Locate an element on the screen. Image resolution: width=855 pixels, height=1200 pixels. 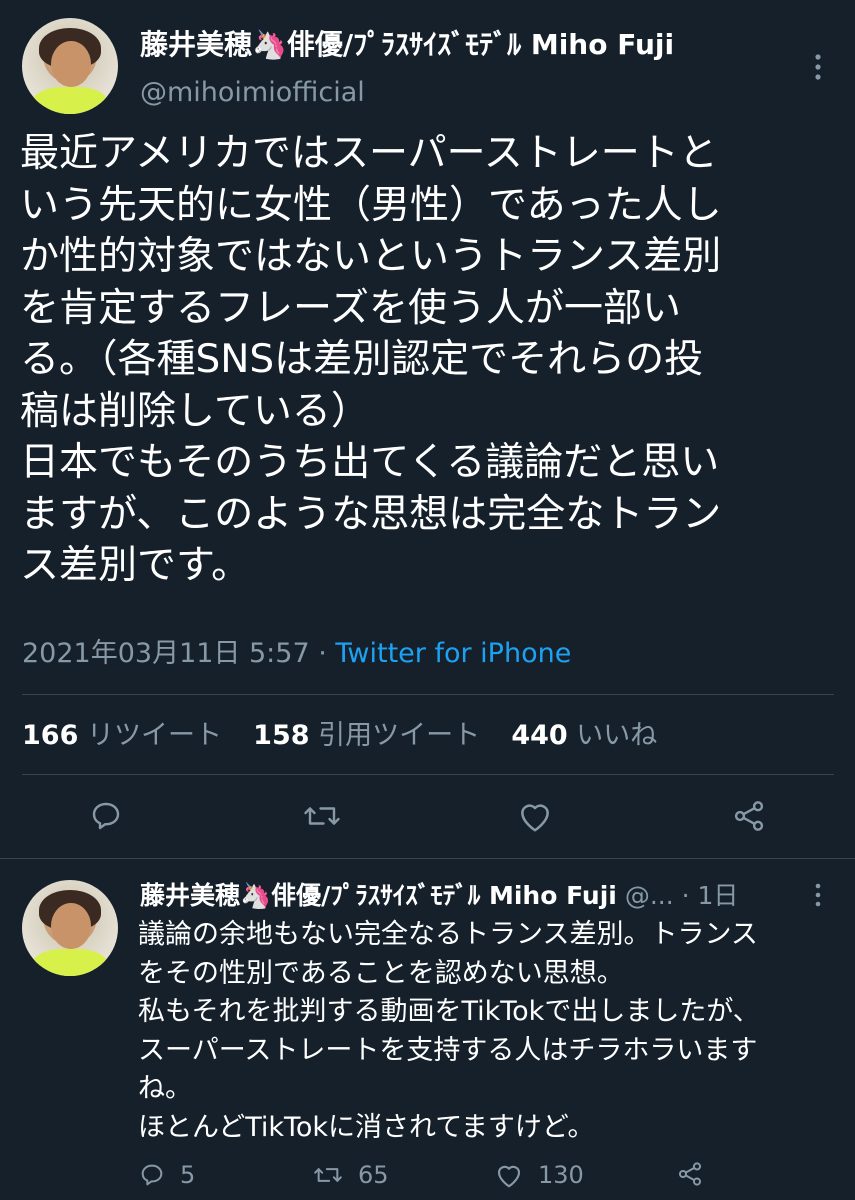
reply-header: 藤井美穂🦄俳優/ﾌﾟﾗｽｻｲｽﾞﾓﾃﾞﾙ Miho Fuji @... · 1日 is located at coordinates (439, 896).